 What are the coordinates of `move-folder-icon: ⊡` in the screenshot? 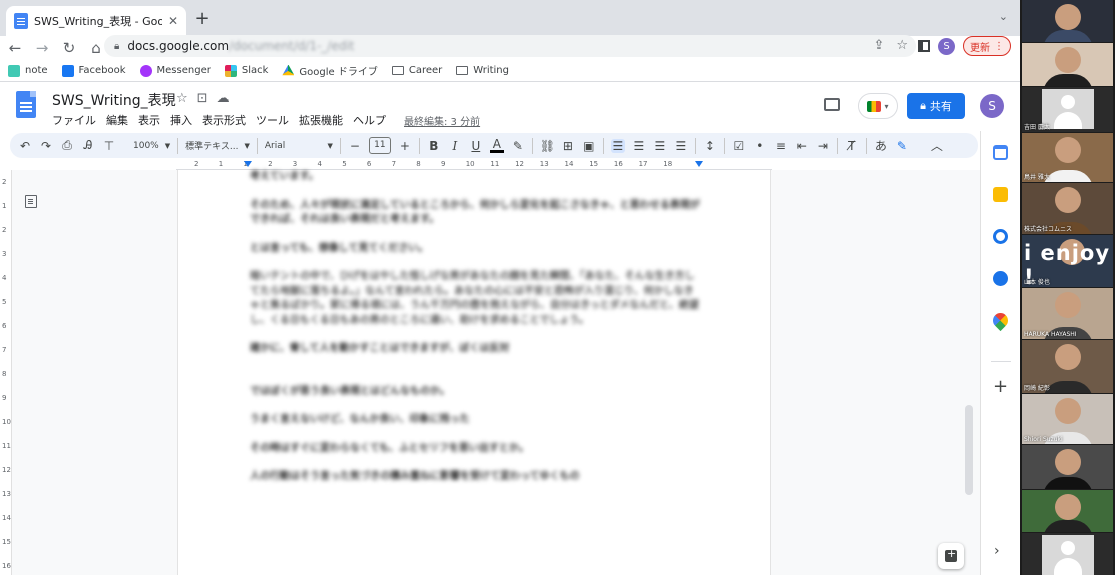 It's located at (202, 98).